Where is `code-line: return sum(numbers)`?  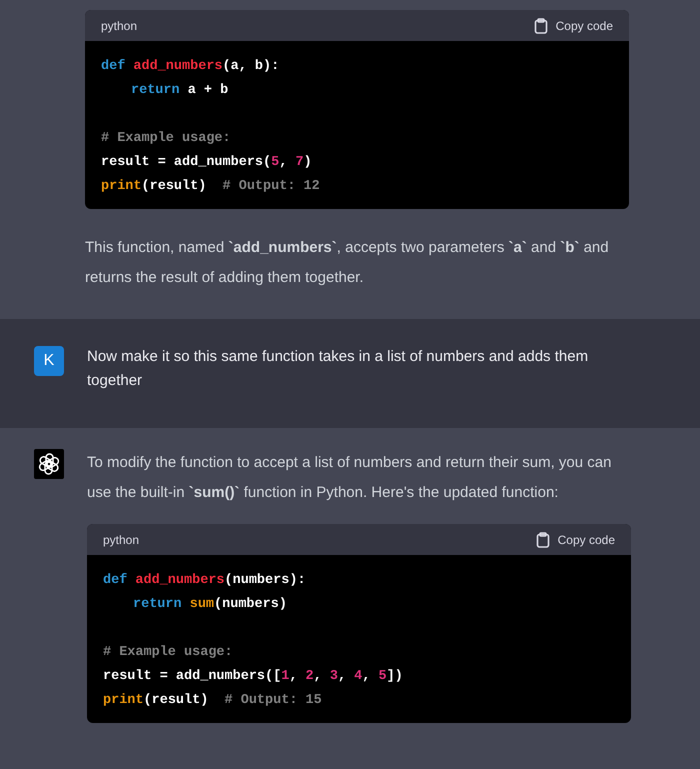 code-line: return sum(numbers) is located at coordinates (210, 605).